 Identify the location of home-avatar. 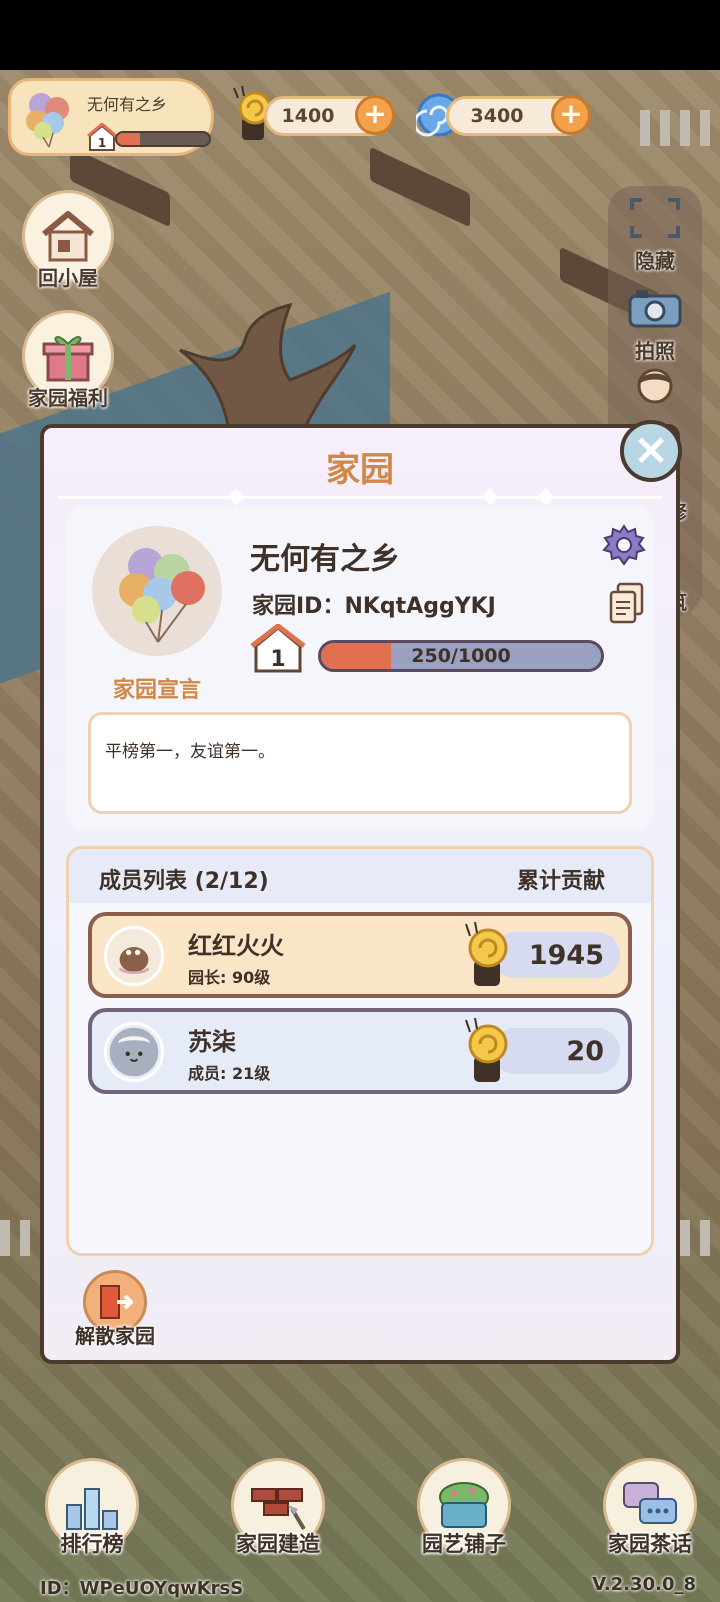
(157, 591).